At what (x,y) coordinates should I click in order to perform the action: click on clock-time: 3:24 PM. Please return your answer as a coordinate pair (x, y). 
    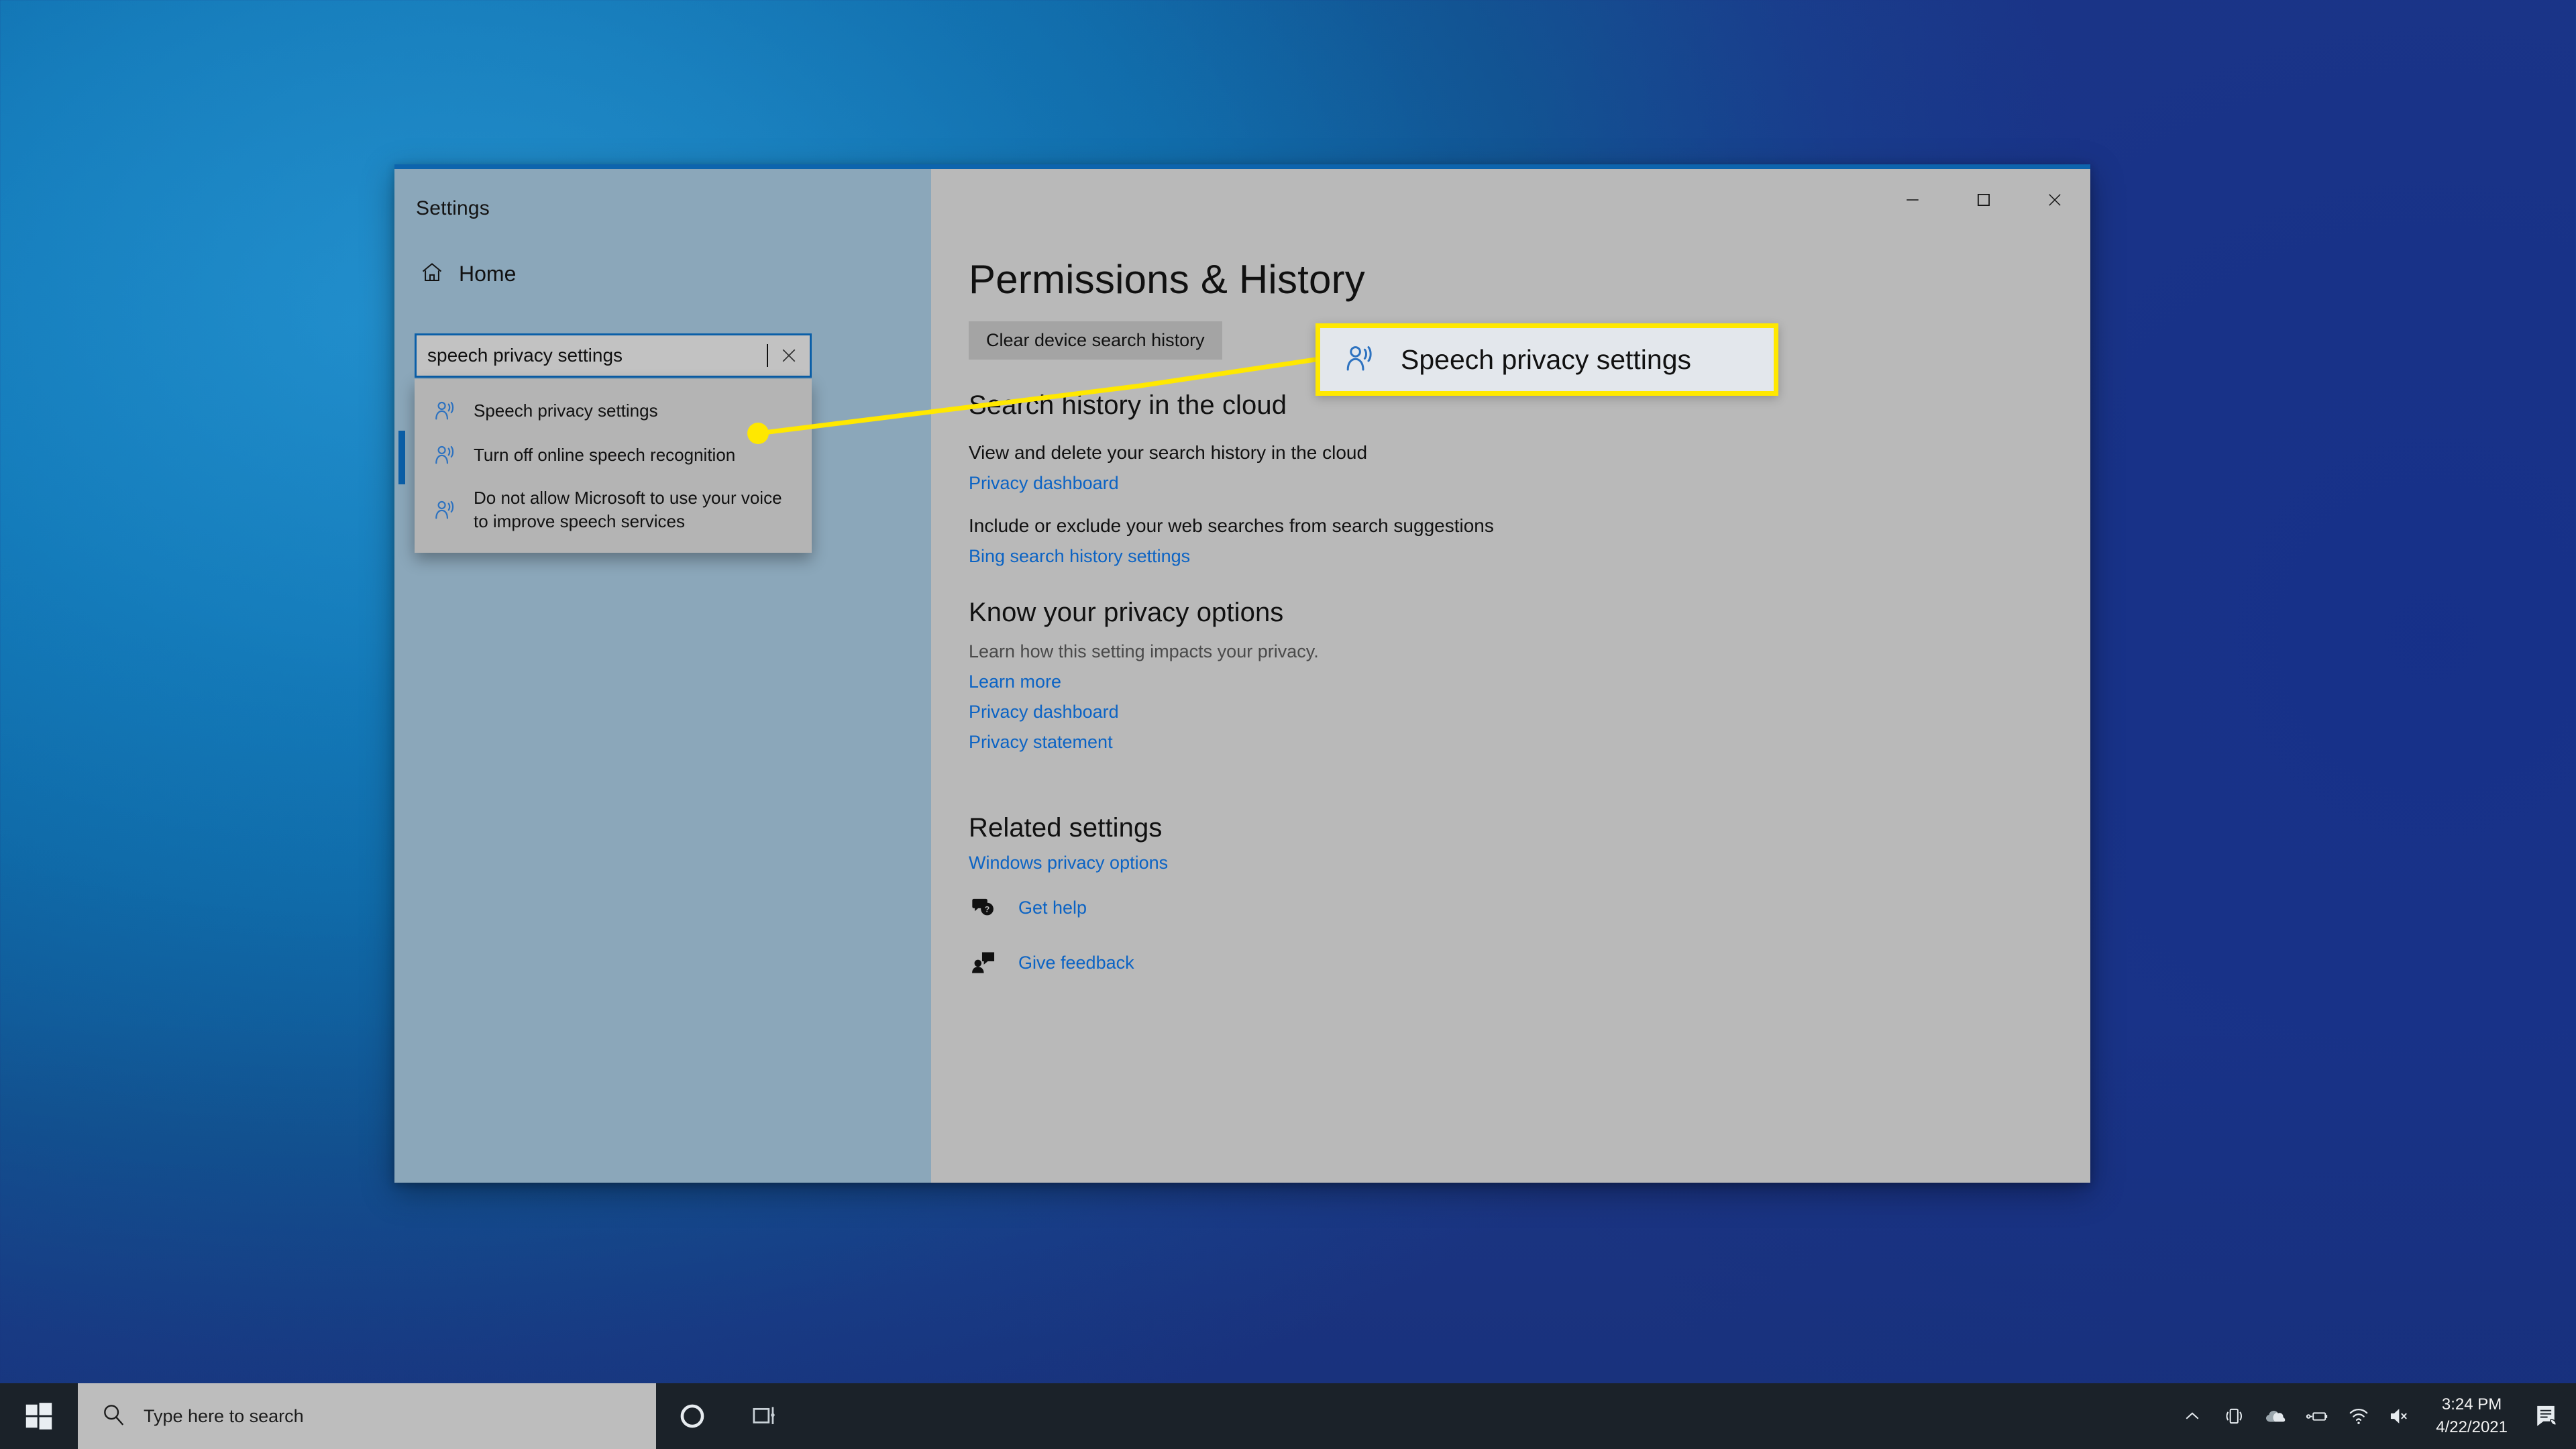
    Looking at the image, I should click on (2471, 1404).